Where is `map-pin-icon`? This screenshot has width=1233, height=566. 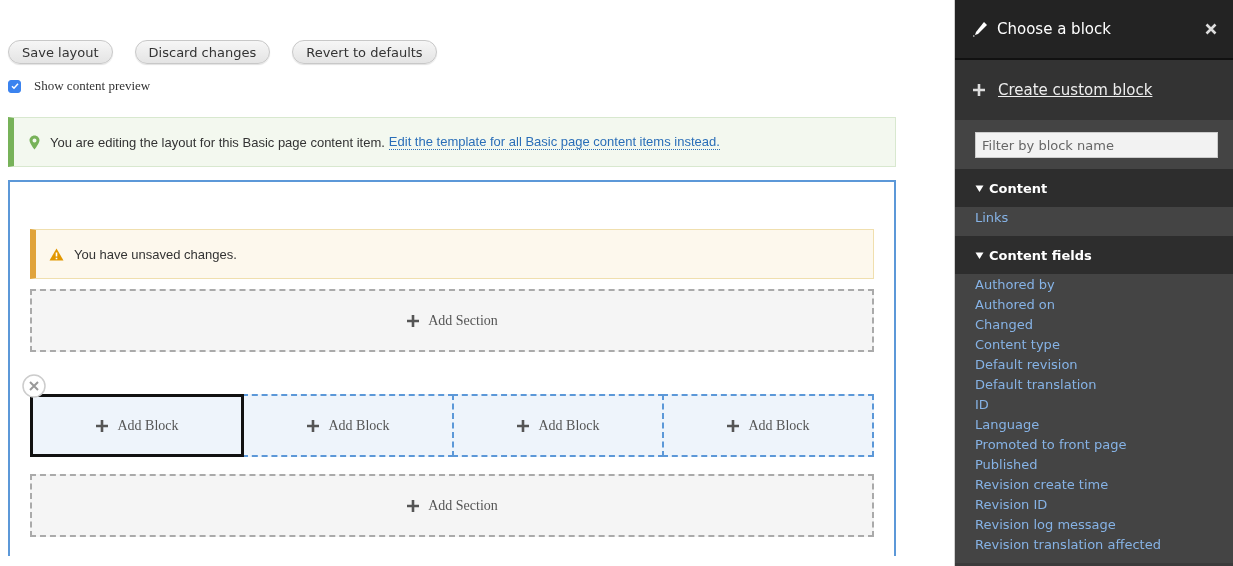 map-pin-icon is located at coordinates (34, 142).